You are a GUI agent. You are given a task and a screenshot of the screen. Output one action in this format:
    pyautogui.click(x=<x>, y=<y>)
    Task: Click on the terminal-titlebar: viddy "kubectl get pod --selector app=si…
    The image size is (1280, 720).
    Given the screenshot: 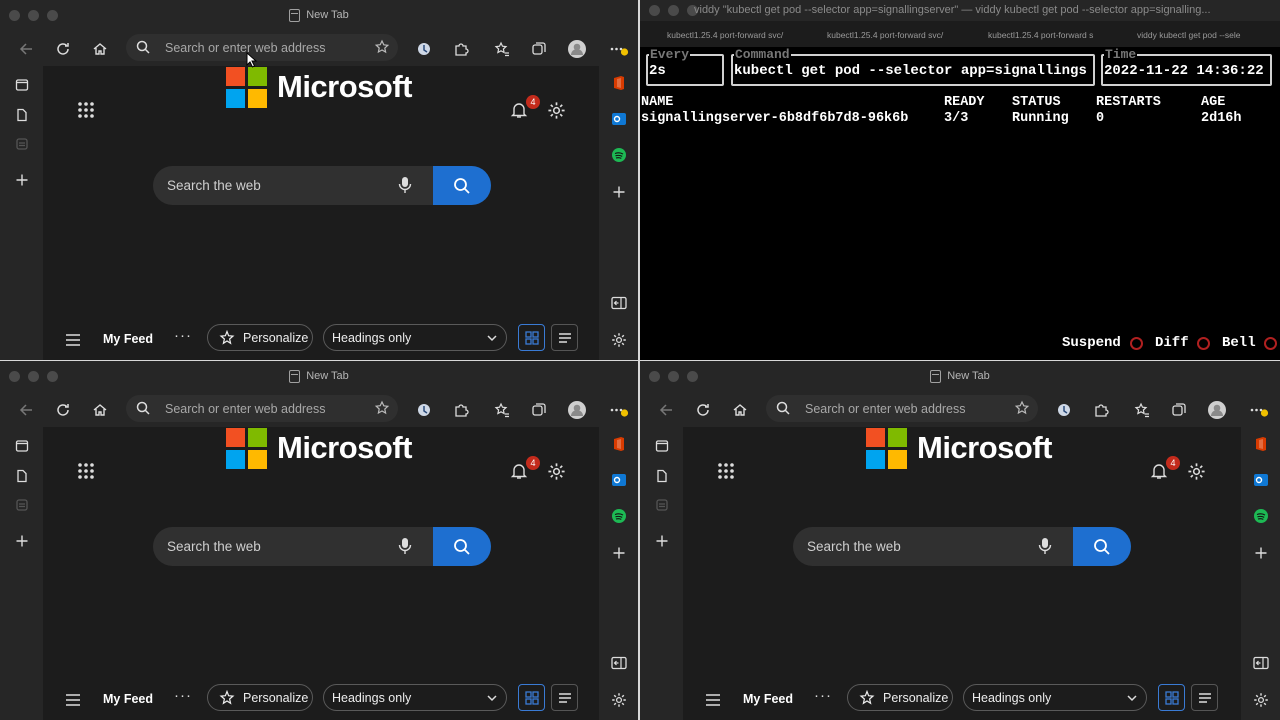 What is the action you would take?
    pyautogui.click(x=960, y=10)
    